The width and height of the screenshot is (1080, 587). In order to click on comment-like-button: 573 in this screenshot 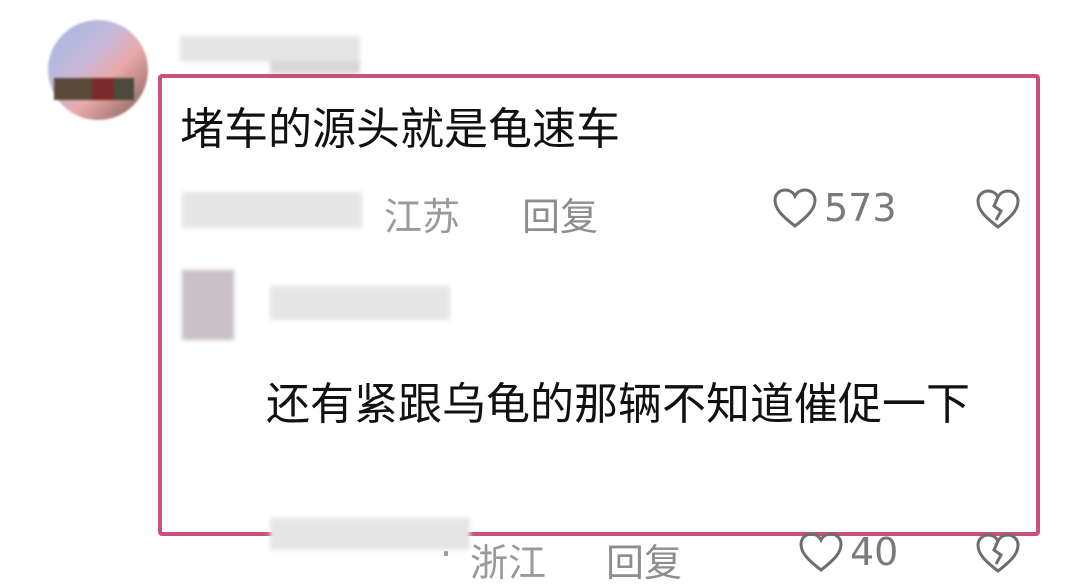, I will do `click(834, 208)`.